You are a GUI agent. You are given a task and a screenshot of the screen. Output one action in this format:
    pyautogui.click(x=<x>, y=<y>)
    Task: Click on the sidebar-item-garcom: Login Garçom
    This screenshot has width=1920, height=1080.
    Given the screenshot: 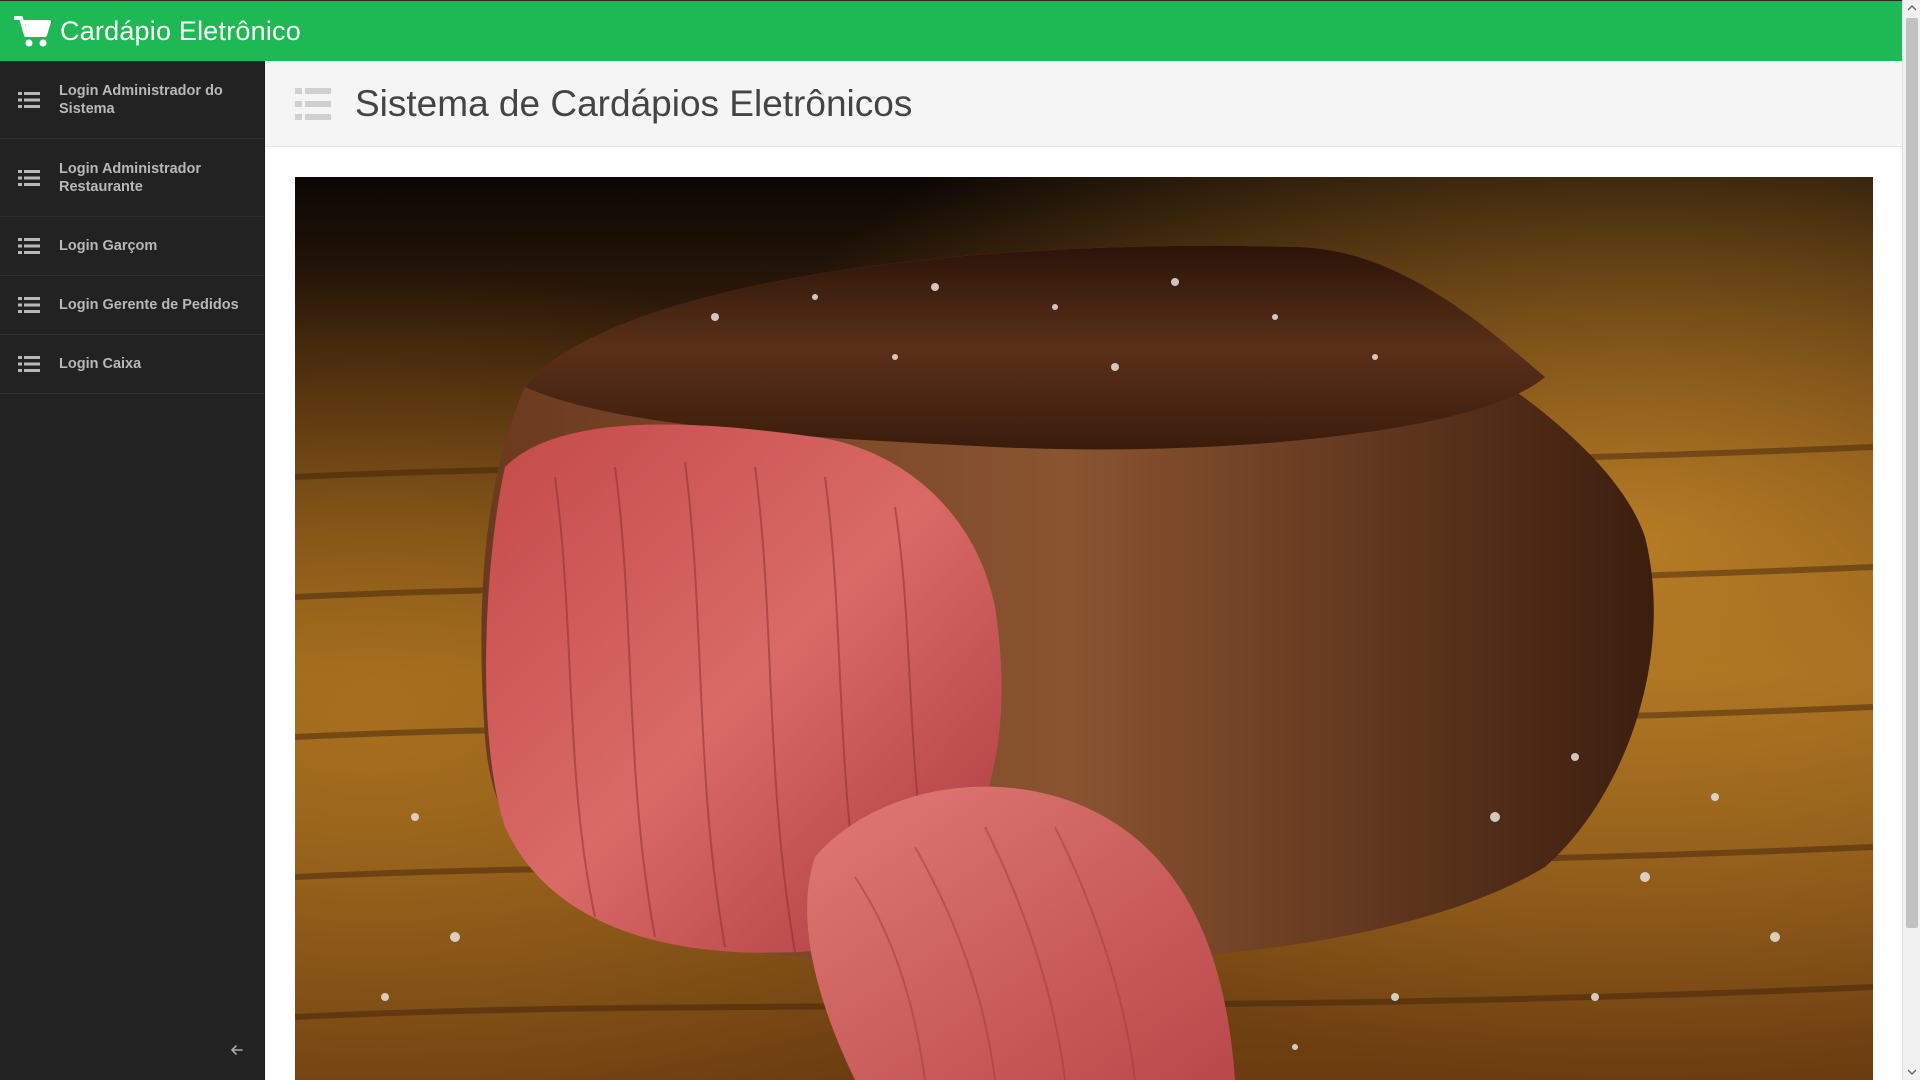 What is the action you would take?
    pyautogui.click(x=132, y=246)
    